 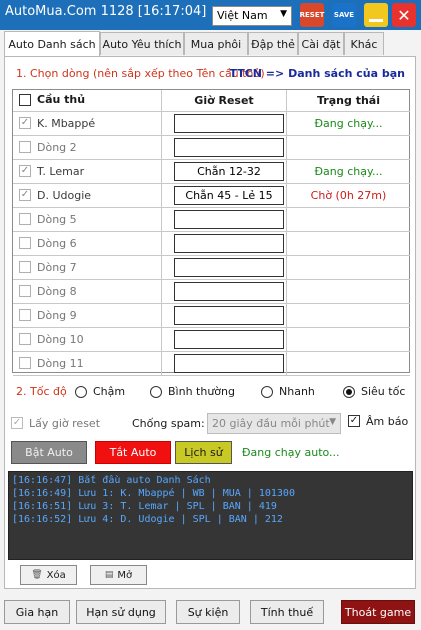 I want to click on spam-select: 20 giây đầu mỗi phút ▼, so click(x=274, y=423).